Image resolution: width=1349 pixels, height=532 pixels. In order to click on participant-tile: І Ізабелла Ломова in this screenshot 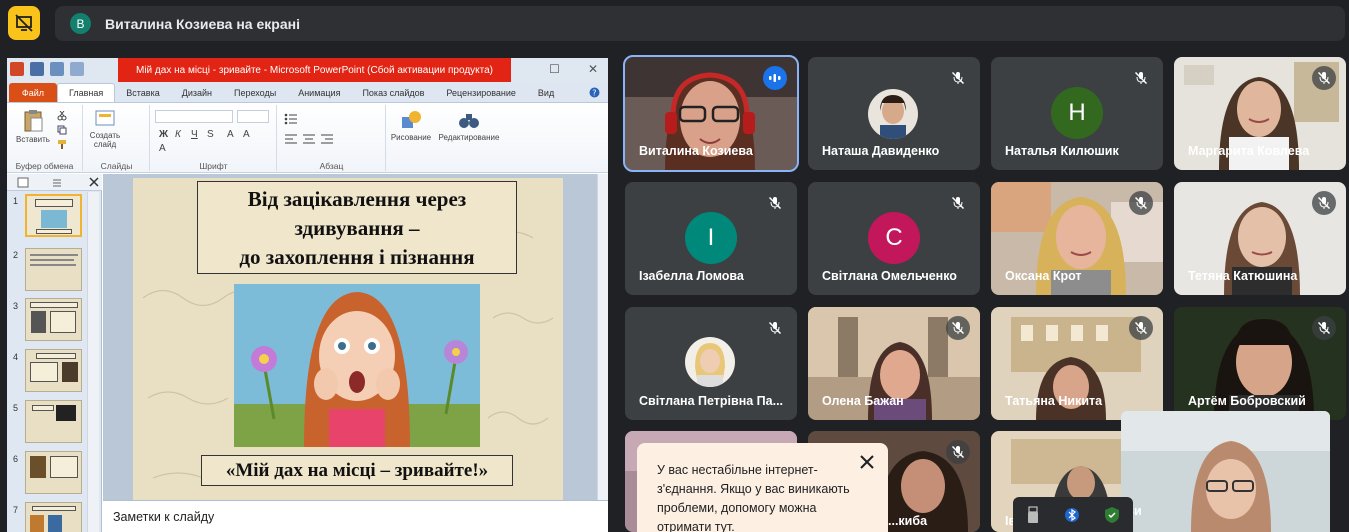, I will do `click(711, 238)`.